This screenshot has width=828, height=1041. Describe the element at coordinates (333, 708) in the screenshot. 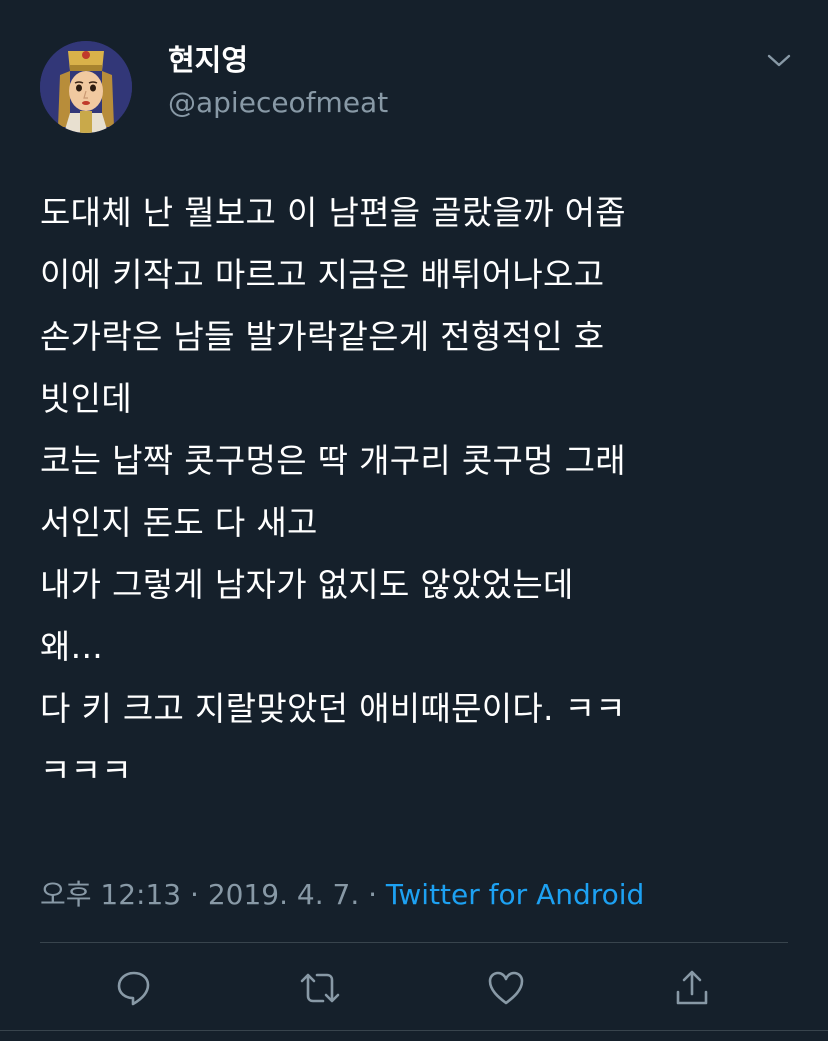

I see `tweet-line: 다 키 크고 지랄맞았던 애비때문이다. ㅋㅋ` at that location.